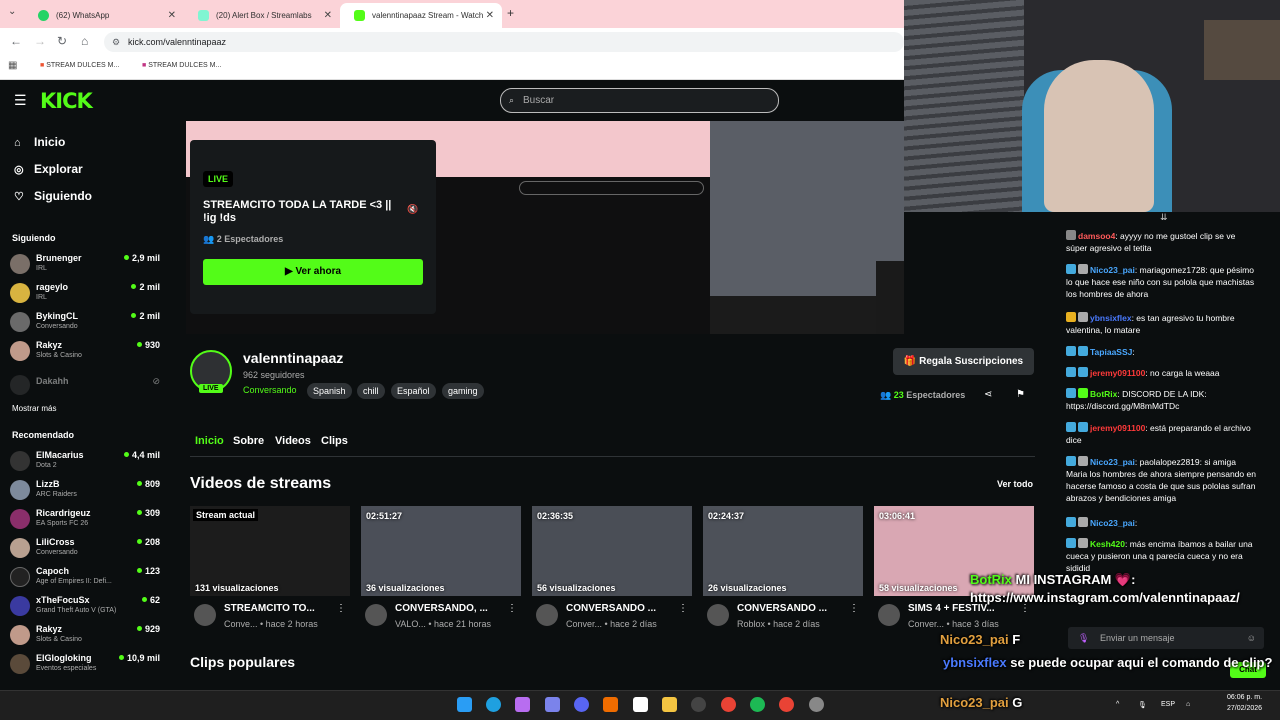 The image size is (1280, 720). Describe the element at coordinates (1015, 484) in the screenshot. I see `see-all-link: Ver todo` at that location.